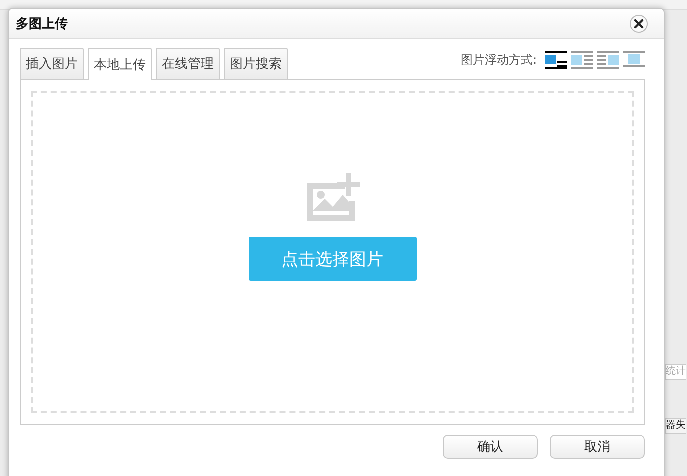 The width and height of the screenshot is (687, 476). What do you see at coordinates (42, 24) in the screenshot?
I see `dialog-title: 多图上传` at bounding box center [42, 24].